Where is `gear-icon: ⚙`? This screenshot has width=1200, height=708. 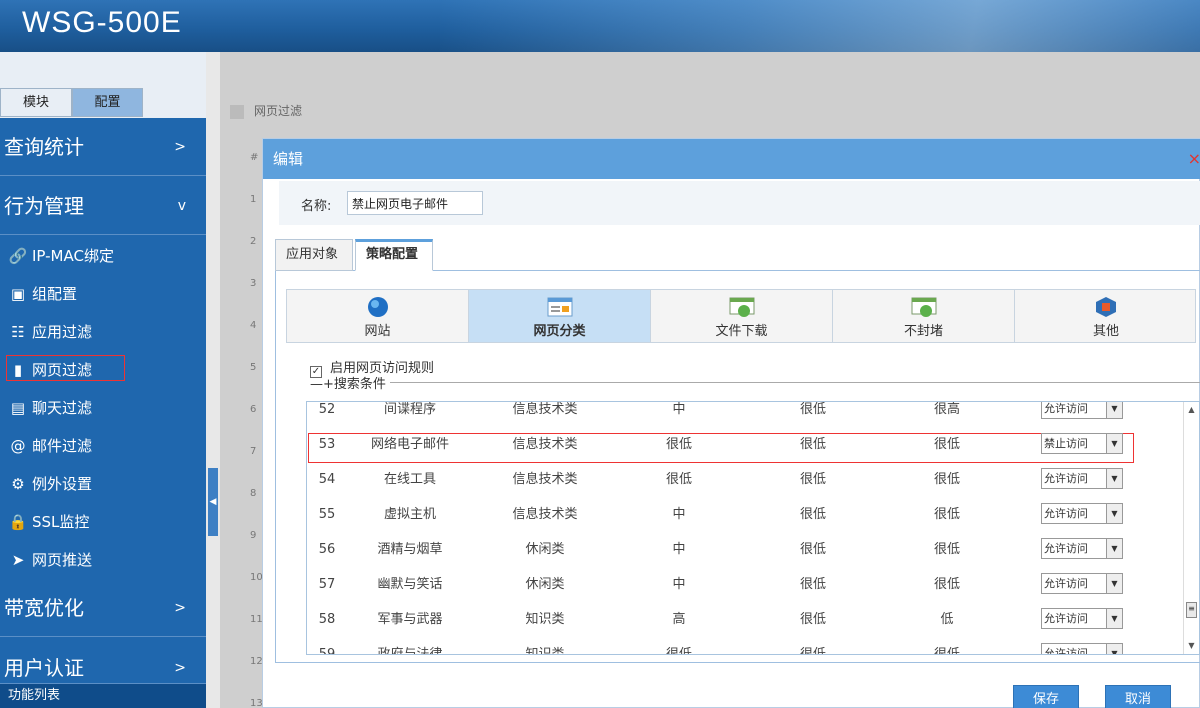
gear-icon: ⚙ is located at coordinates (18, 484).